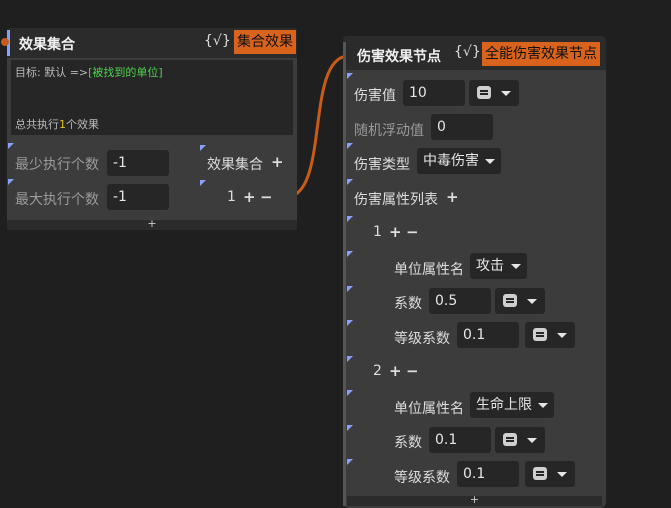 The width and height of the screenshot is (671, 508). What do you see at coordinates (266, 197) in the screenshot?
I see `effect-remove-button: −` at bounding box center [266, 197].